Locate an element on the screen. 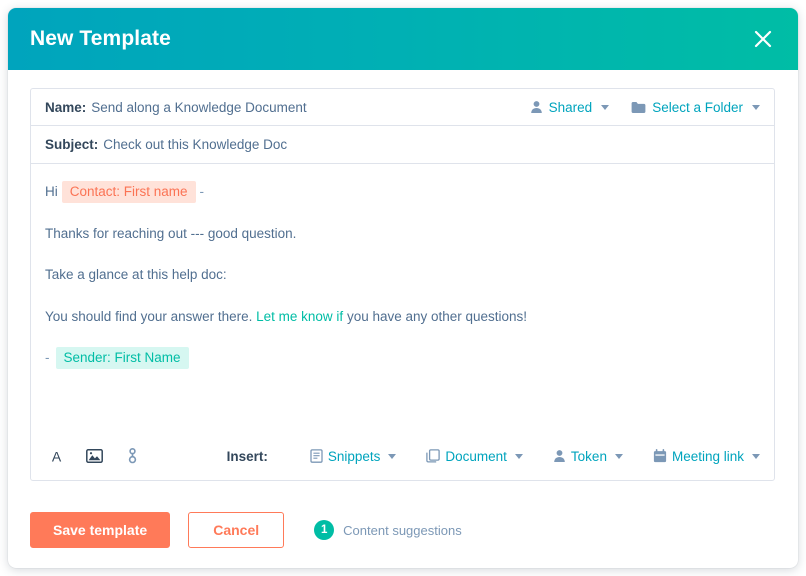  font-color-icon: A is located at coordinates (56, 456).